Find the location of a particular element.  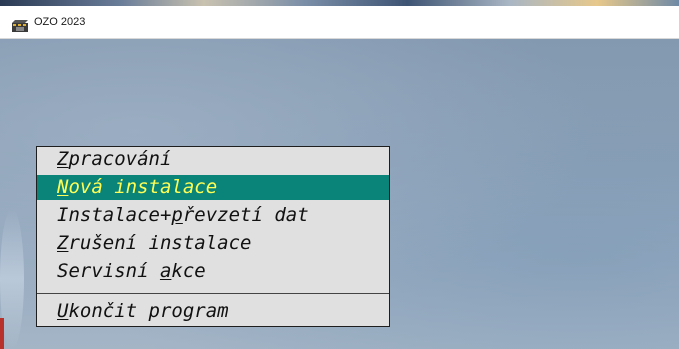

menu-item-ukoncit-program: Ukončit program is located at coordinates (213, 311).